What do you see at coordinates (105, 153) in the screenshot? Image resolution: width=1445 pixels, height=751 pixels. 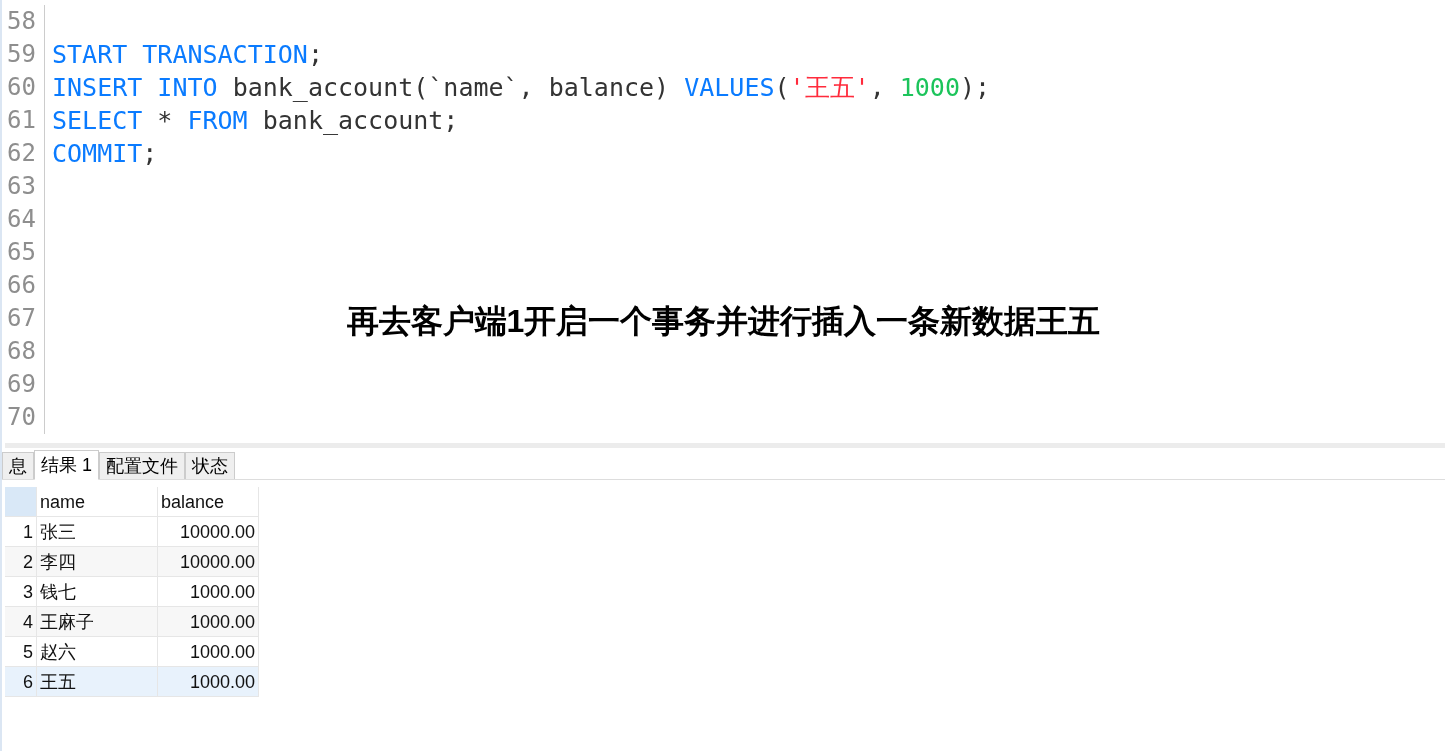 I see `code-line: COMMIT;` at bounding box center [105, 153].